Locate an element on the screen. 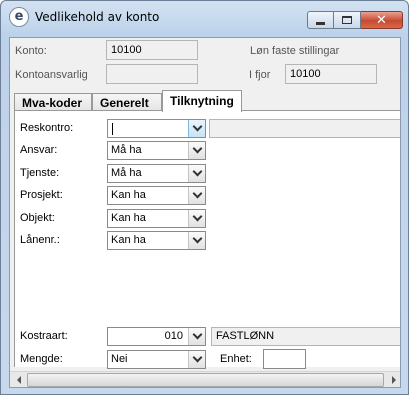 Image resolution: width=409 pixels, height=395 pixels. mengde-label: Mengde: is located at coordinates (41, 359).